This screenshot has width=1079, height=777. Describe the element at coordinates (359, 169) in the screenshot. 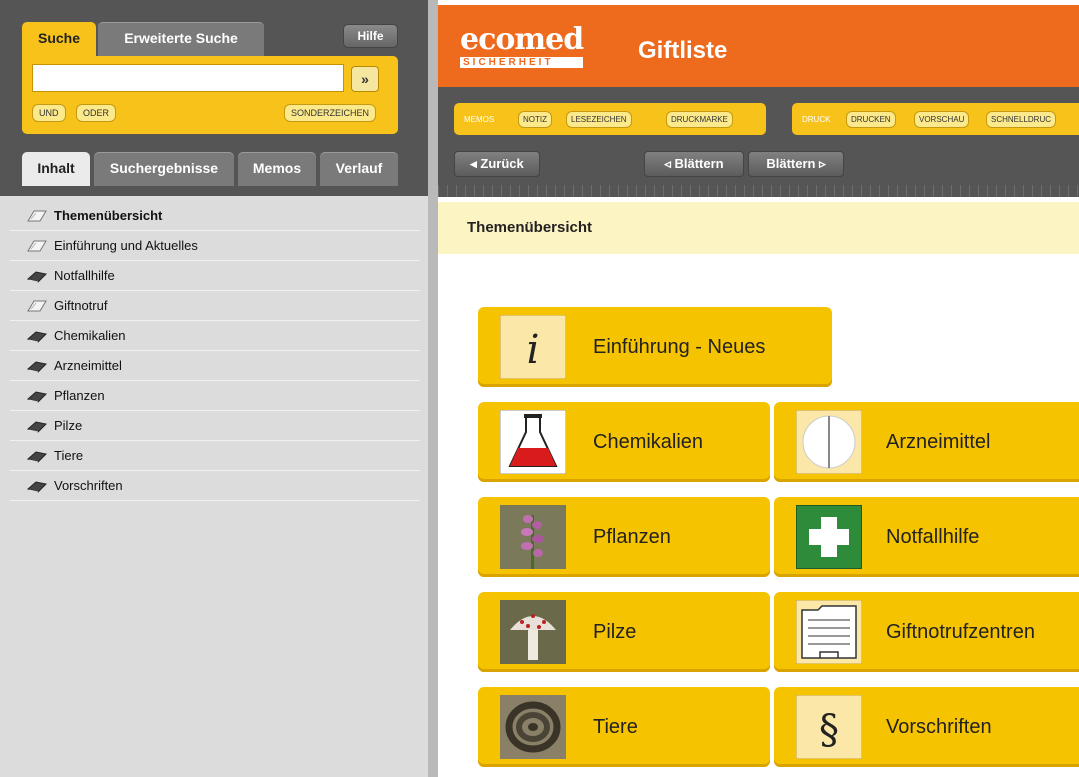

I see `tab-history: Verlauf` at that location.